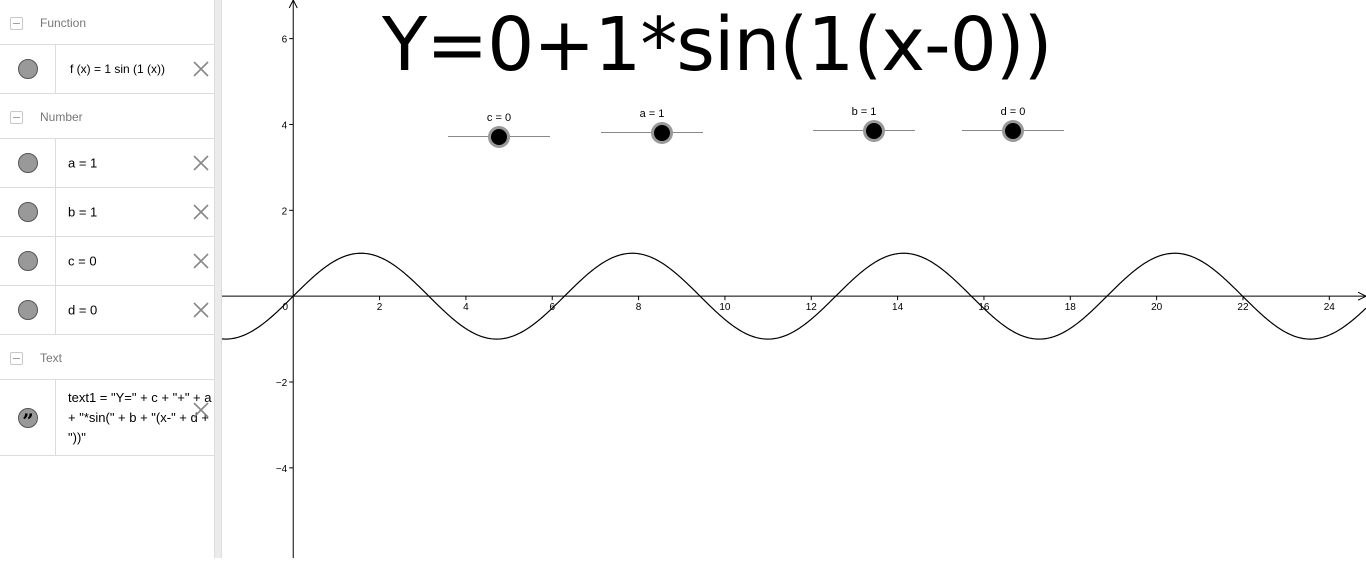  What do you see at coordinates (285, 40) in the screenshot?
I see `y-tick-label: 6` at bounding box center [285, 40].